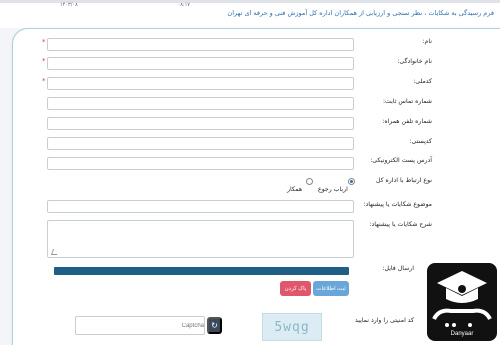 The height and width of the screenshot is (345, 500). What do you see at coordinates (351, 181) in the screenshot?
I see `radio-client` at bounding box center [351, 181].